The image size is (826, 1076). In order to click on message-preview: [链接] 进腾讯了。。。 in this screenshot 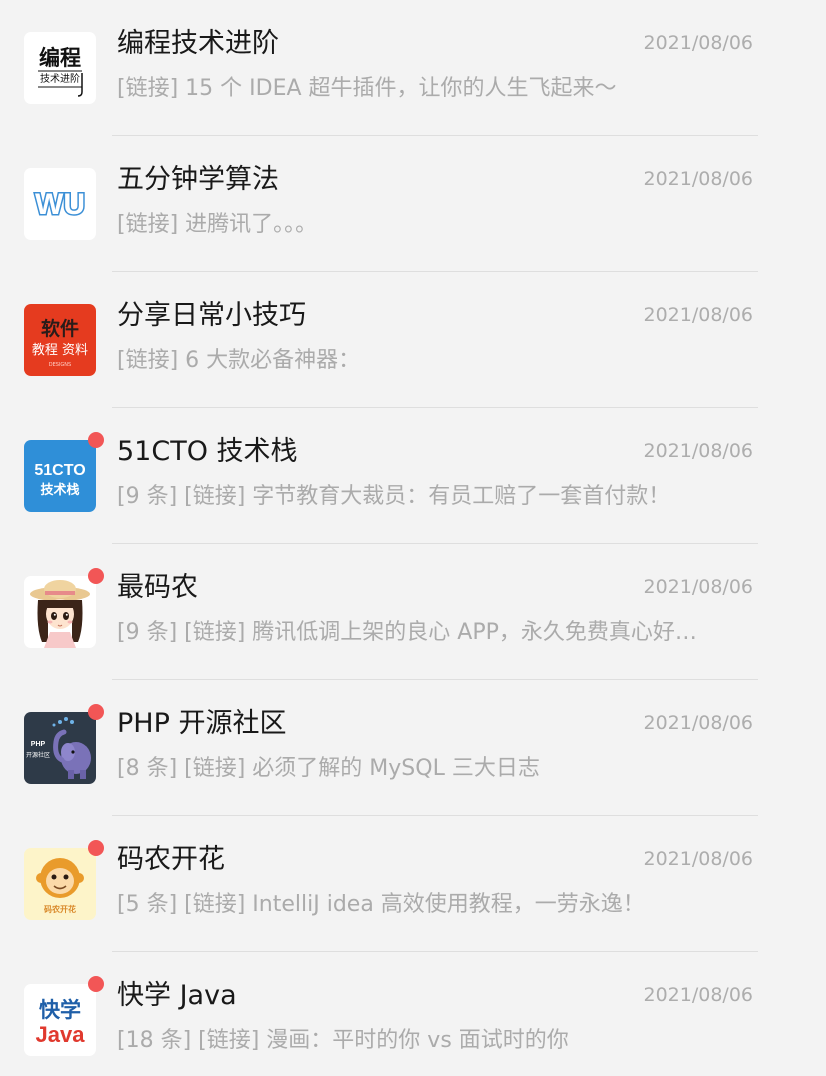, I will do `click(217, 224)`.